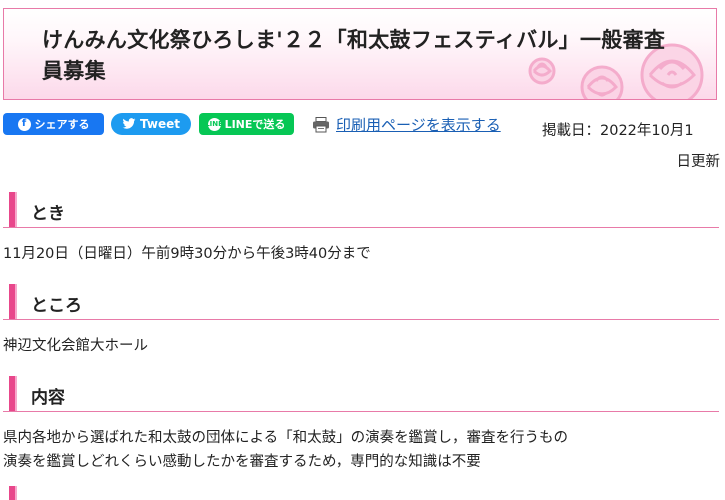  Describe the element at coordinates (321, 124) in the screenshot. I see `printer-icon` at that location.